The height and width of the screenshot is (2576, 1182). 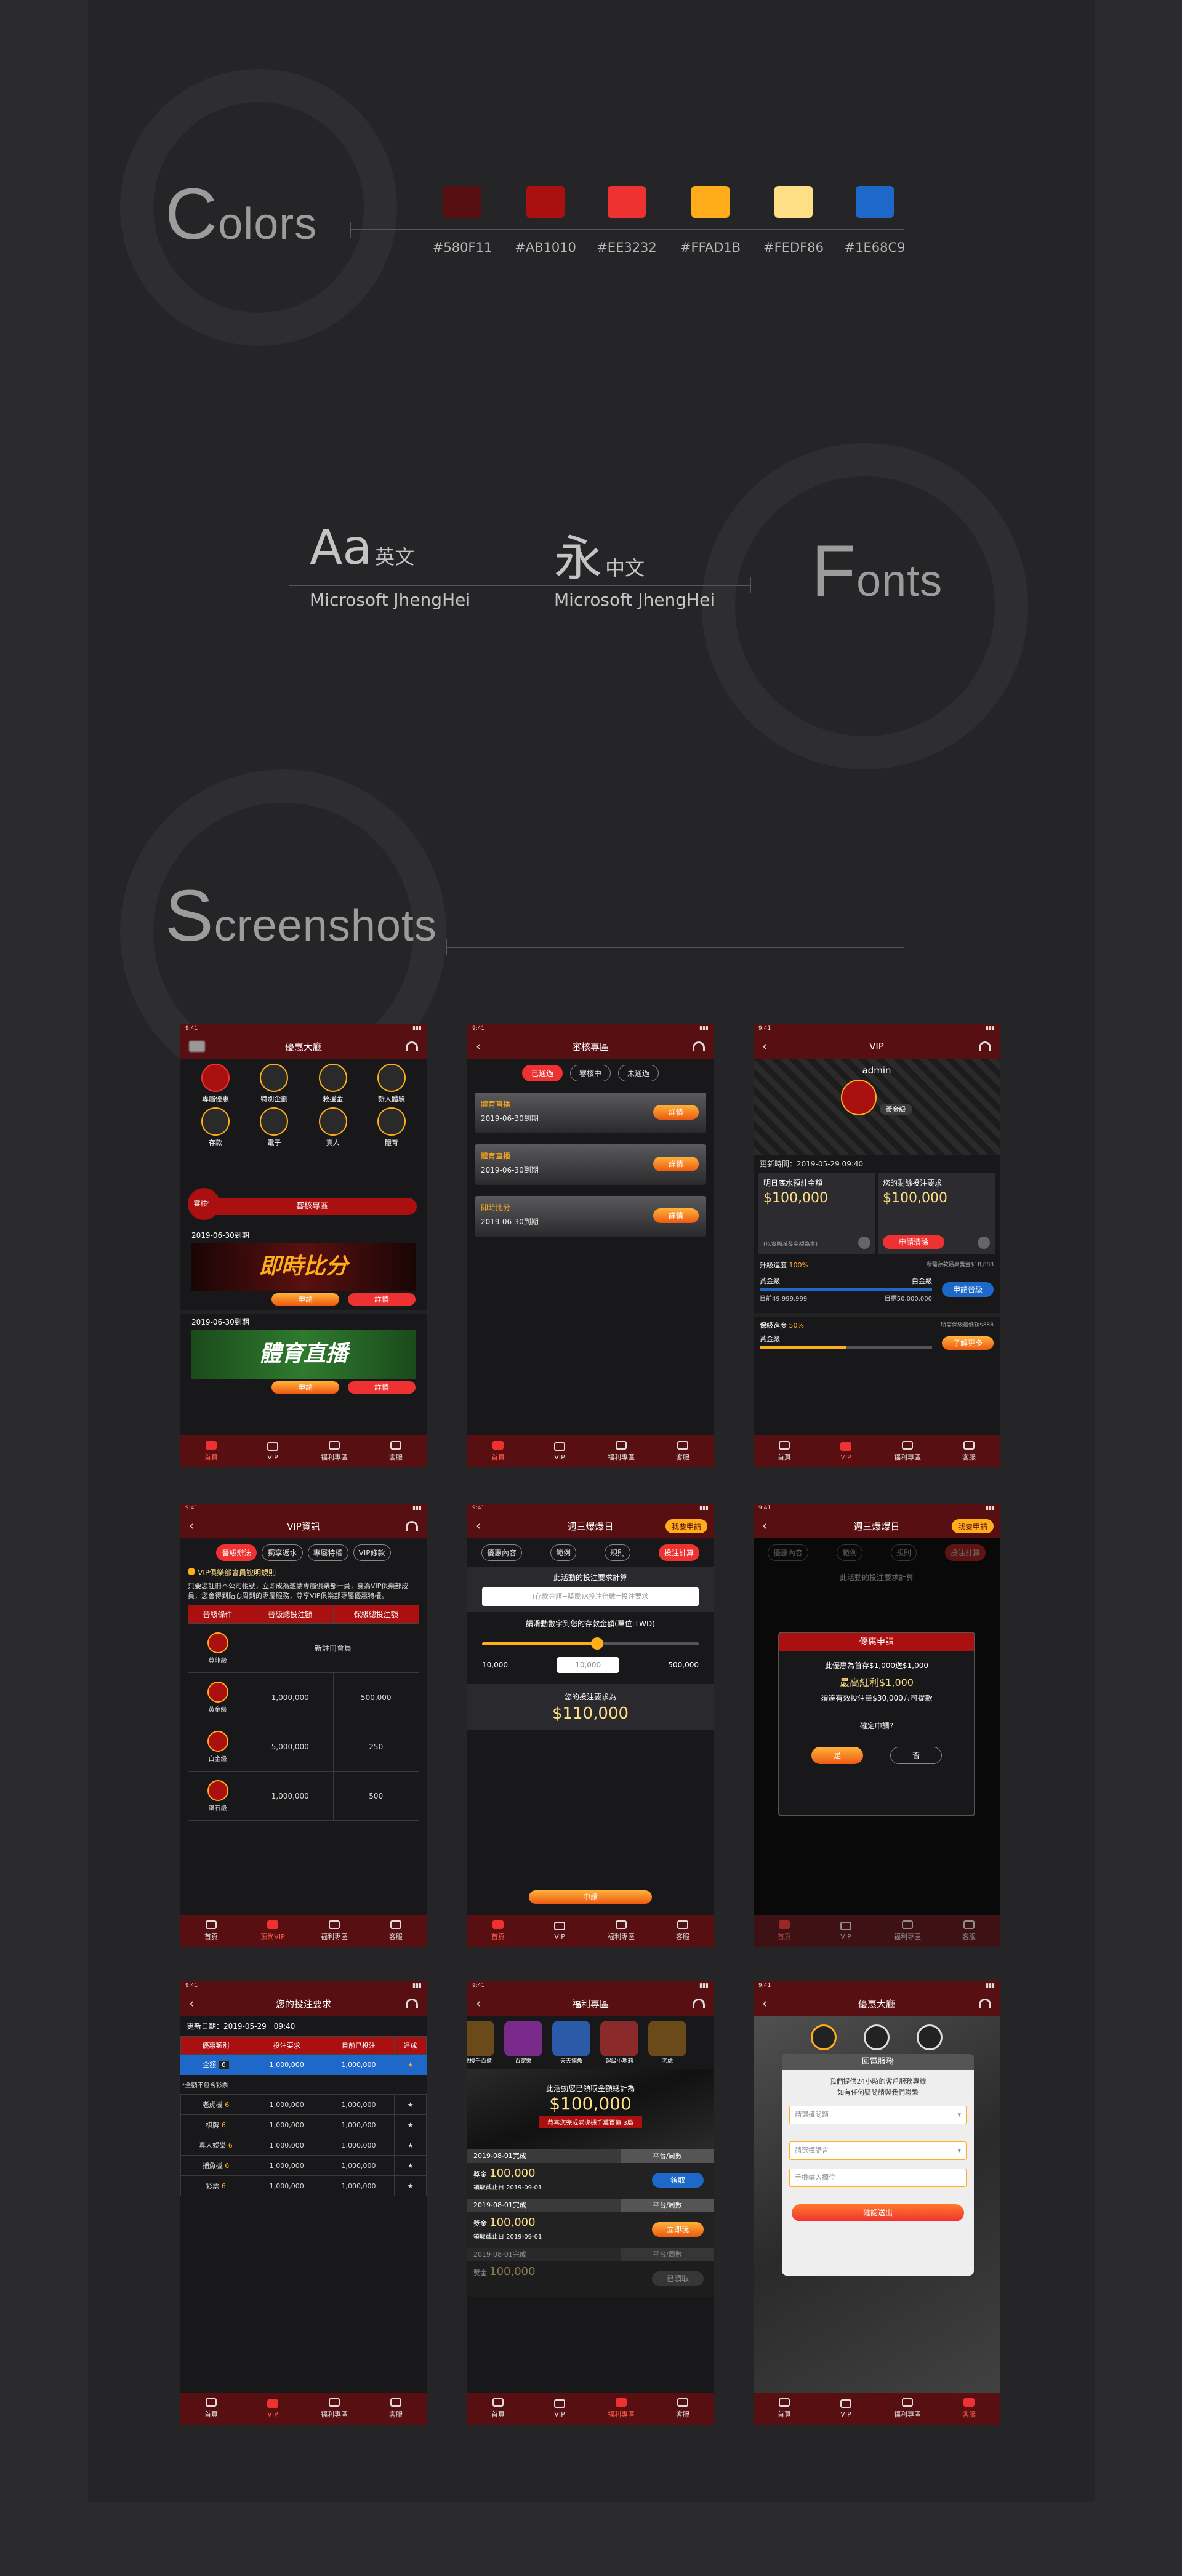 What do you see at coordinates (542, 1073) in the screenshot?
I see `tab-approved: 已通過` at bounding box center [542, 1073].